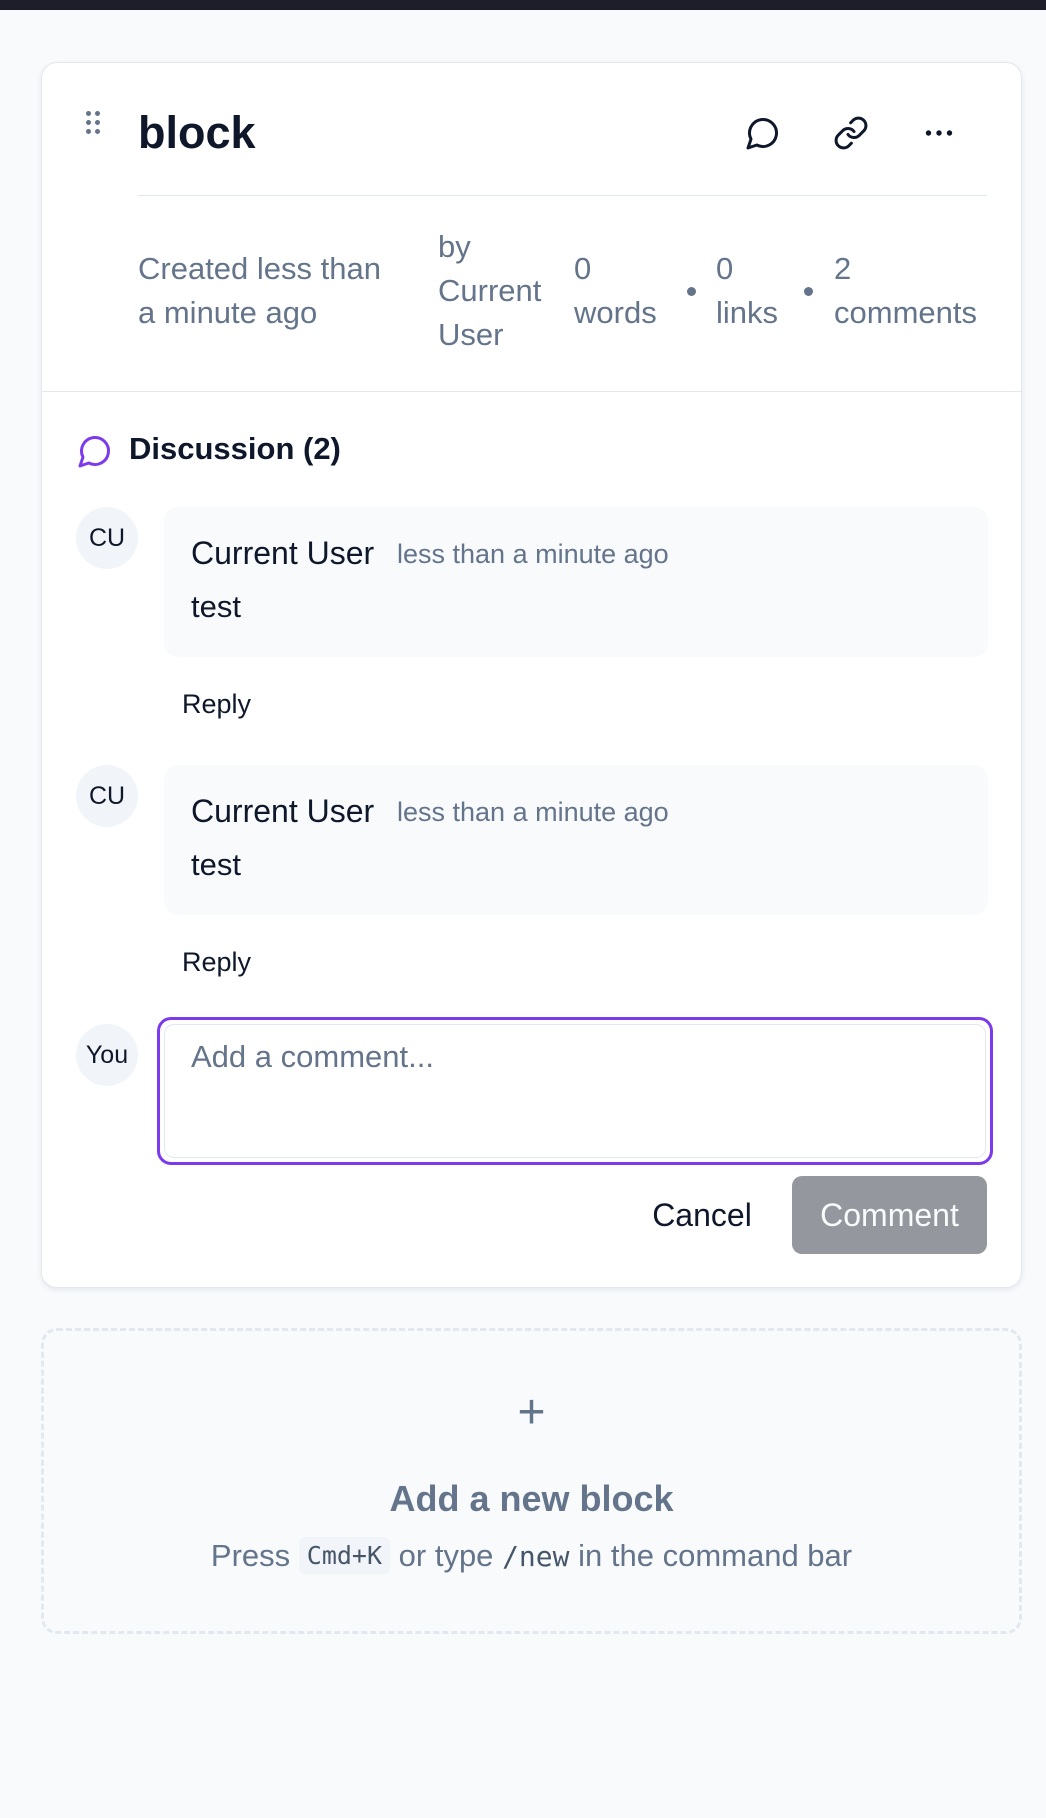 The height and width of the screenshot is (1818, 1046). I want to click on hint-tail: in the command bar, so click(715, 1555).